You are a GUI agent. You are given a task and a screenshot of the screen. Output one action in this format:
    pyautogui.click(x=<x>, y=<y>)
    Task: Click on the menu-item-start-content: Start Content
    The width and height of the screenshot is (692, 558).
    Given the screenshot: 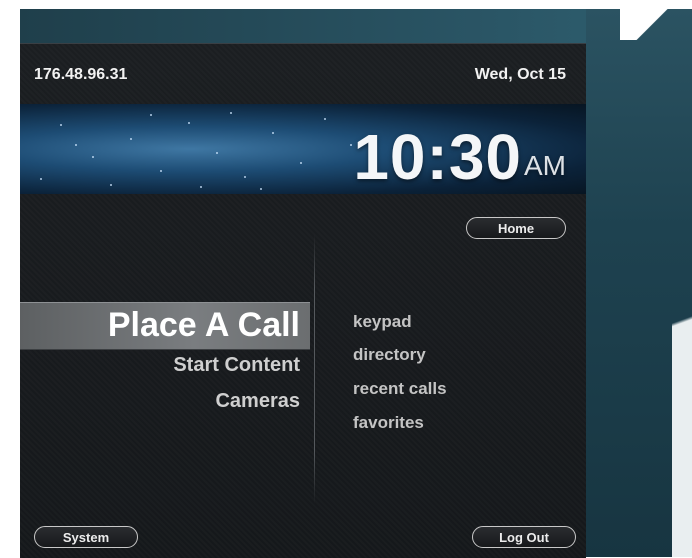 What is the action you would take?
    pyautogui.click(x=236, y=365)
    